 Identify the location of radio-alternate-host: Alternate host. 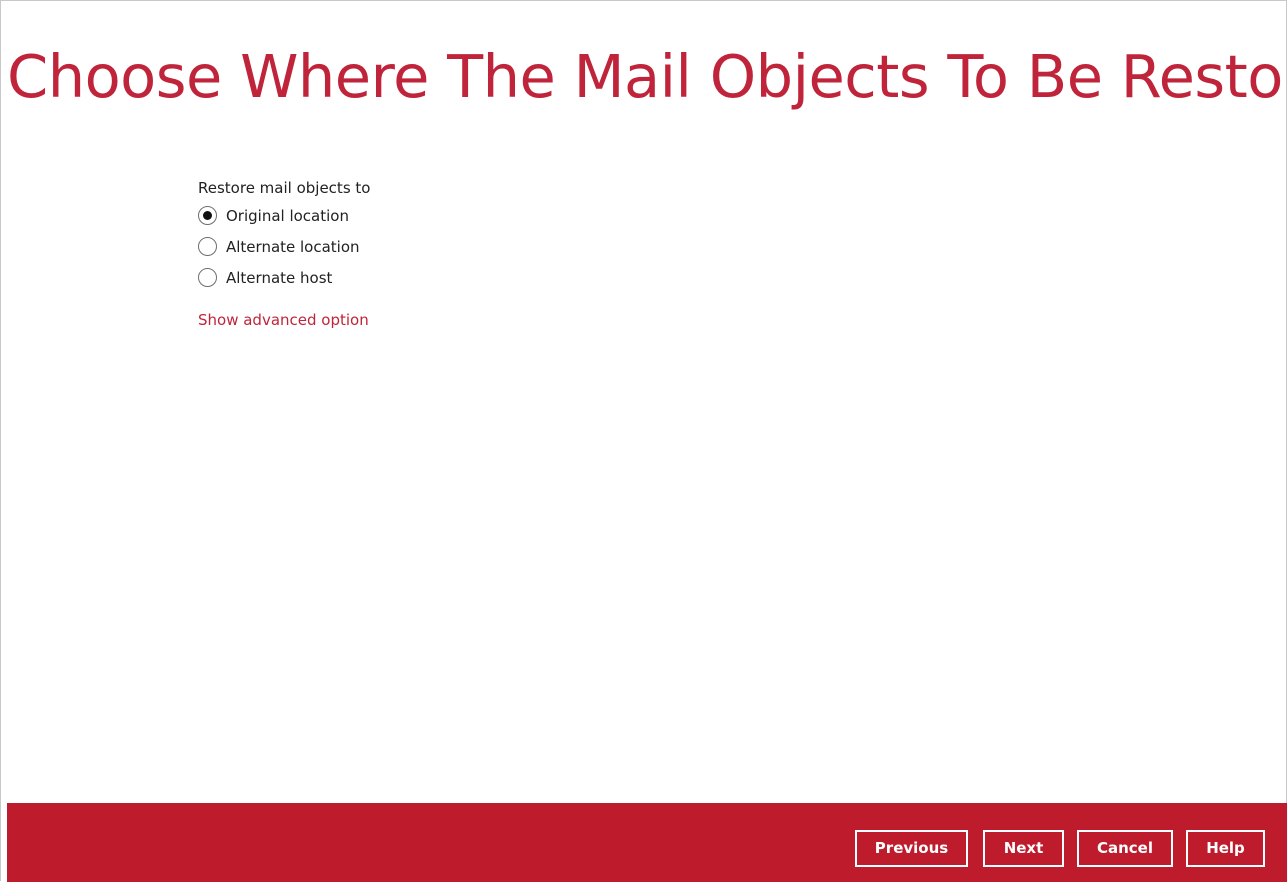
(284, 277).